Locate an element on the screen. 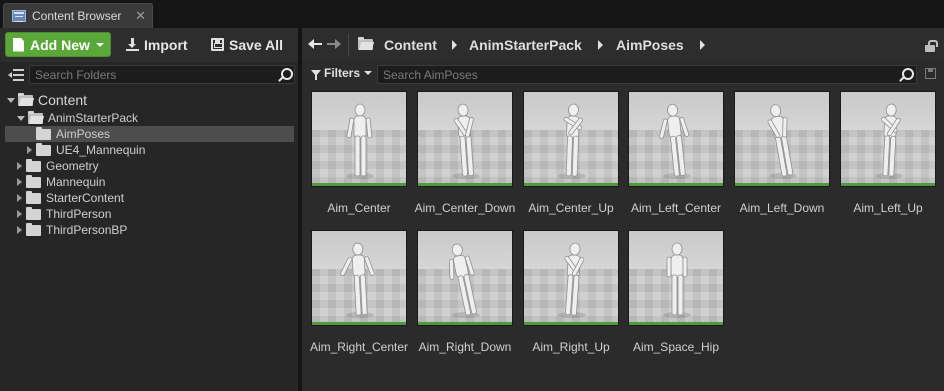  asset-tile: Aim_Right_Center is located at coordinates (359, 292).